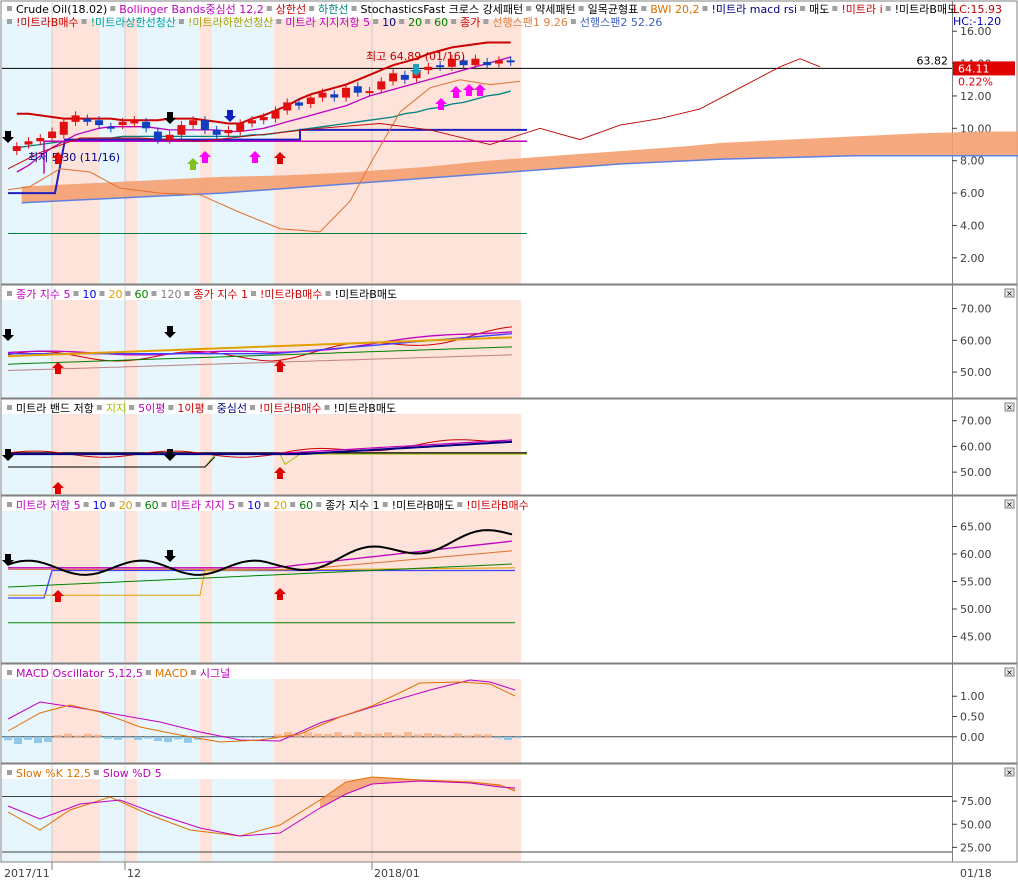  What do you see at coordinates (976, 582) in the screenshot?
I see `y-tick-label: 55.00` at bounding box center [976, 582].